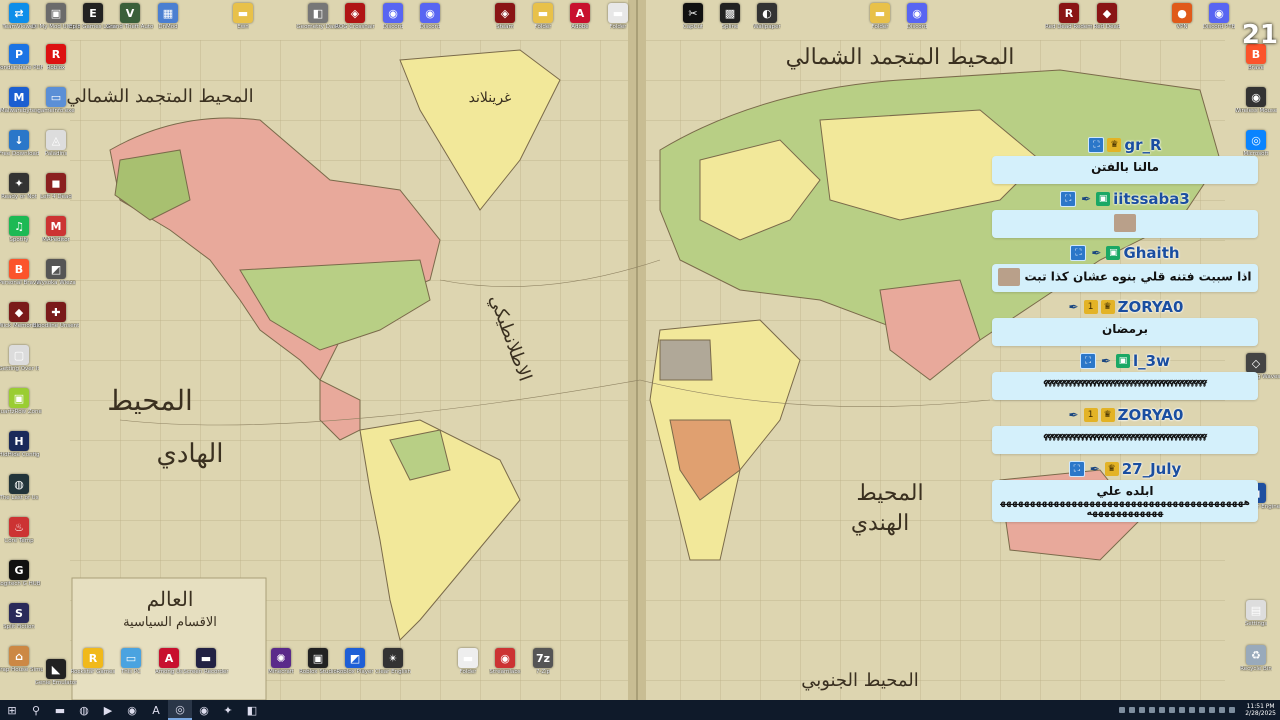  What do you see at coordinates (1151, 469) in the screenshot?
I see `chat-username: 27_July` at bounding box center [1151, 469].